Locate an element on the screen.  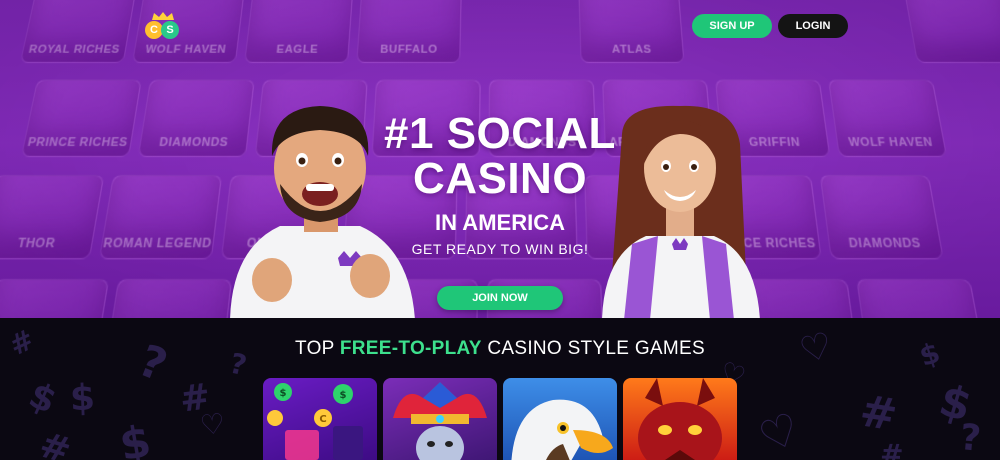
signup-button: SIGN UP is located at coordinates (732, 26).